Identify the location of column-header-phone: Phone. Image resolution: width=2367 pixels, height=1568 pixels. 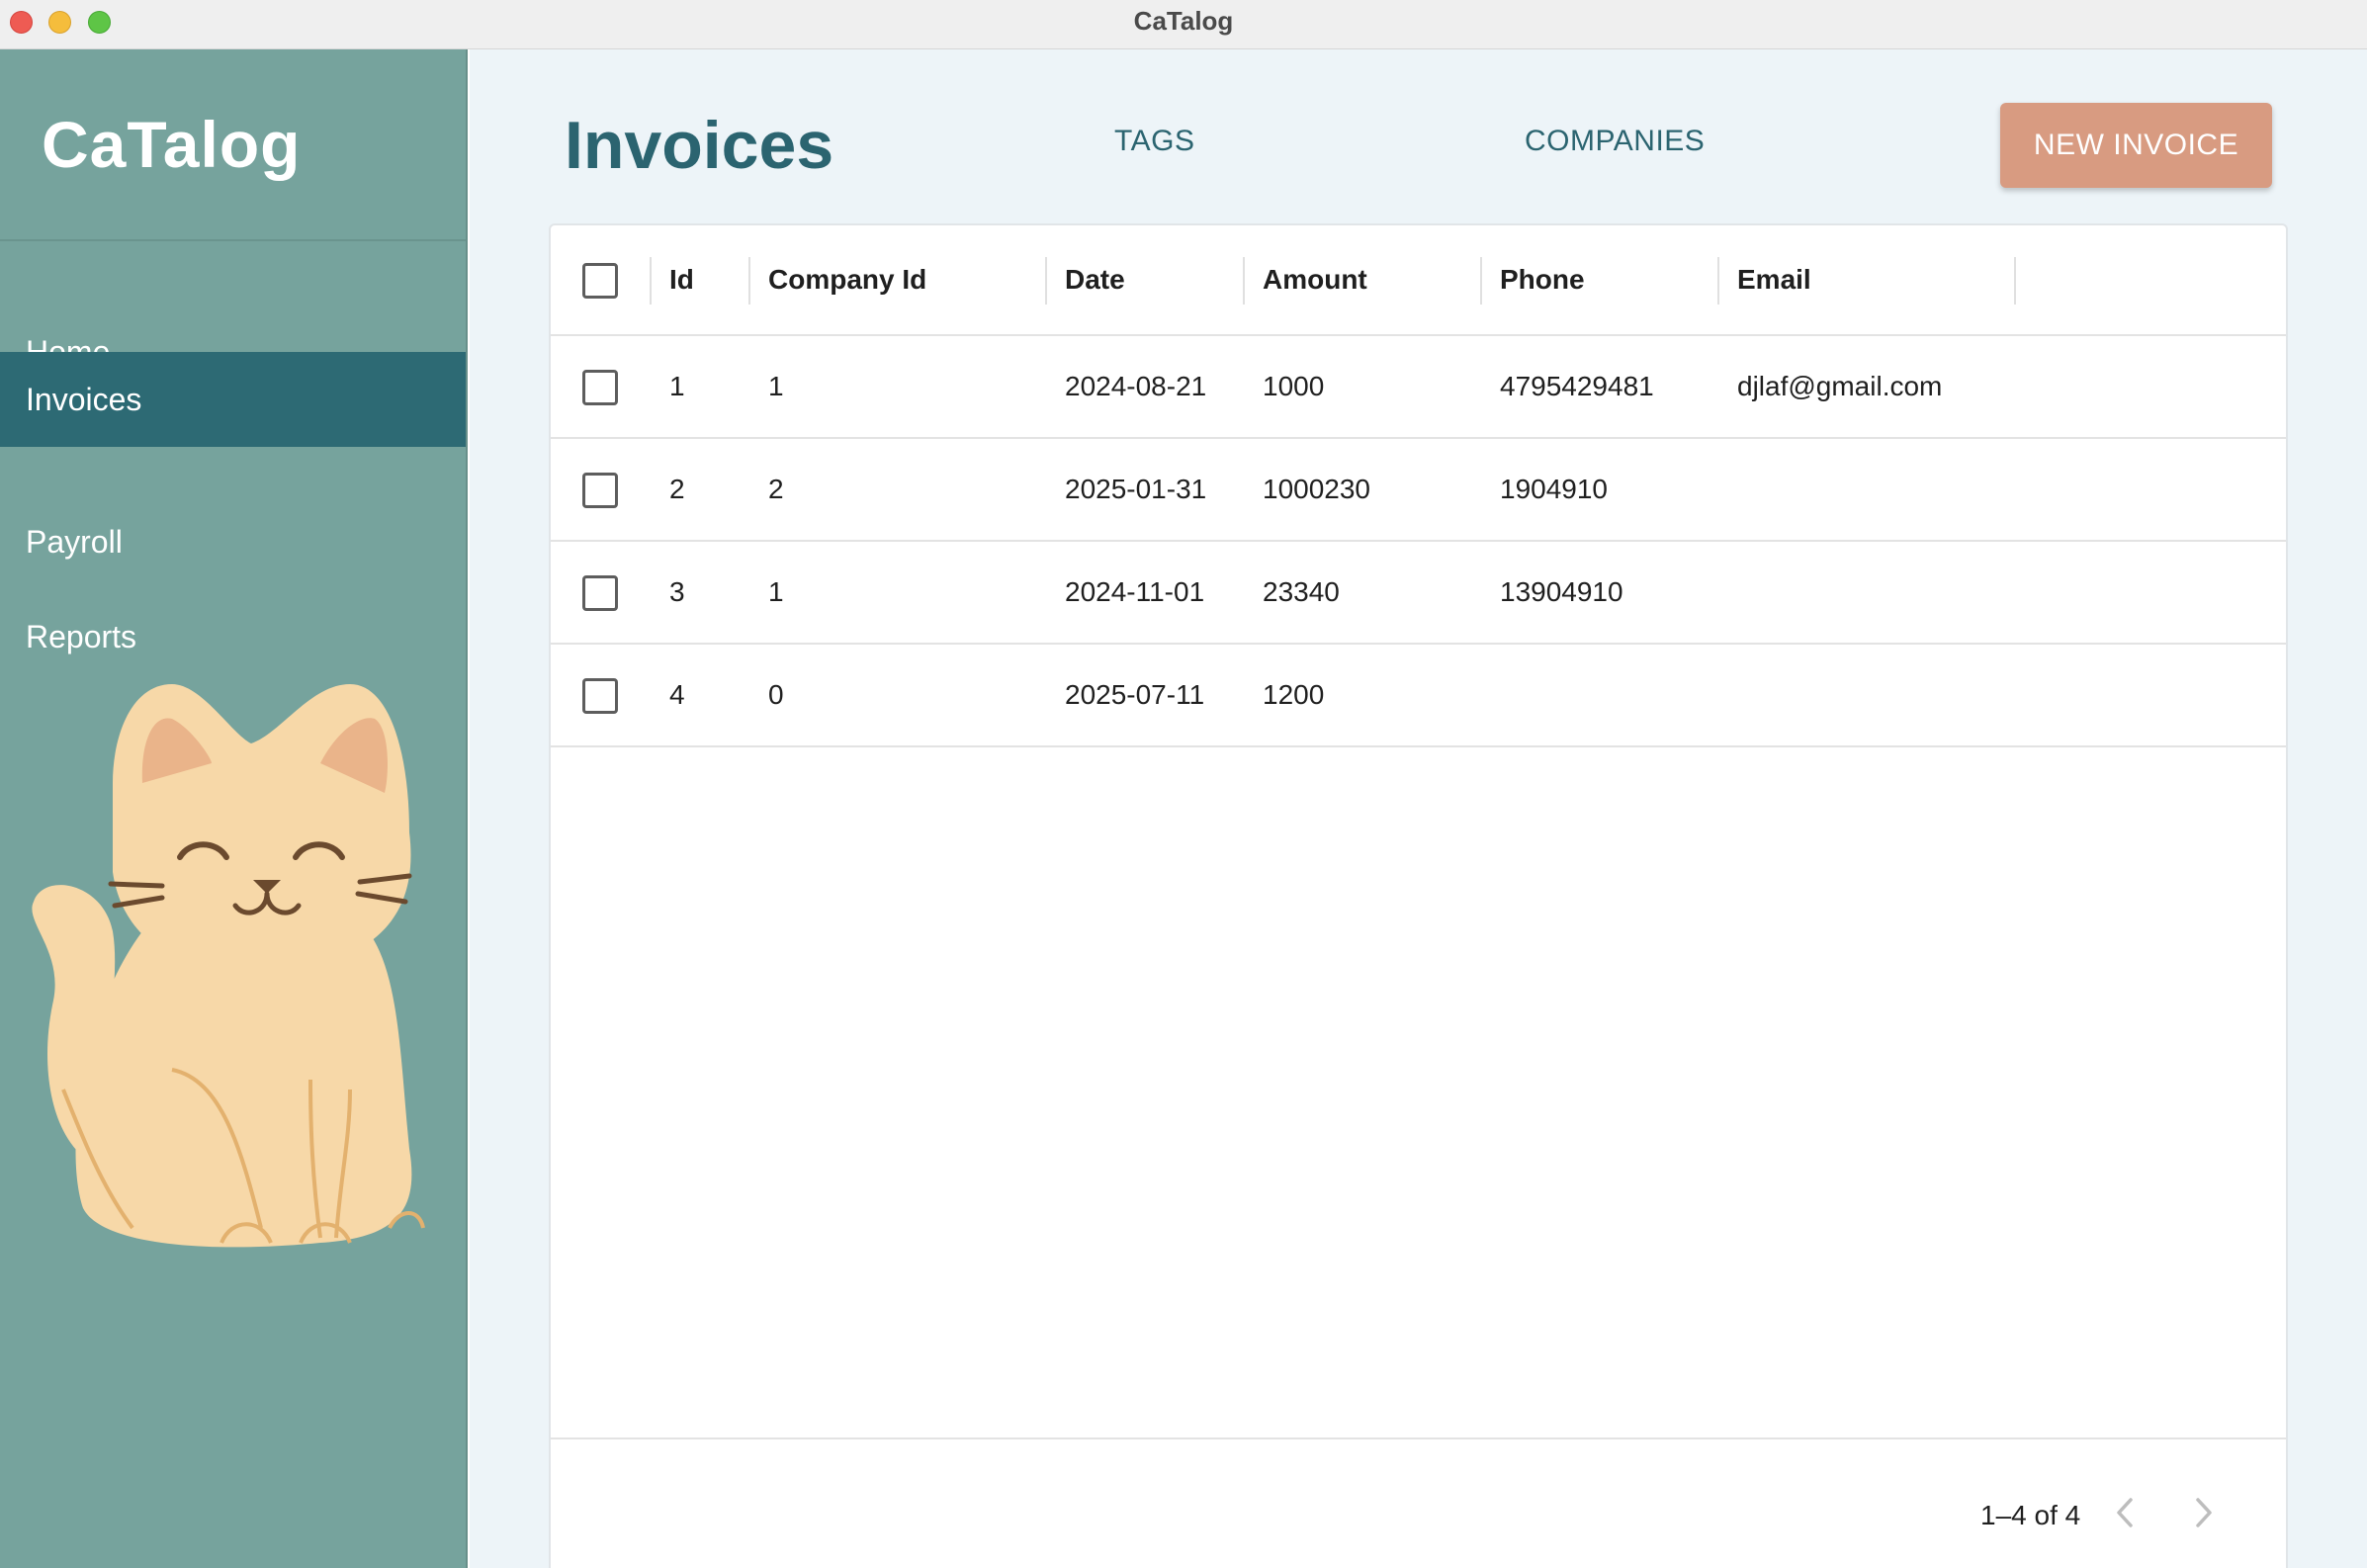
(1542, 279).